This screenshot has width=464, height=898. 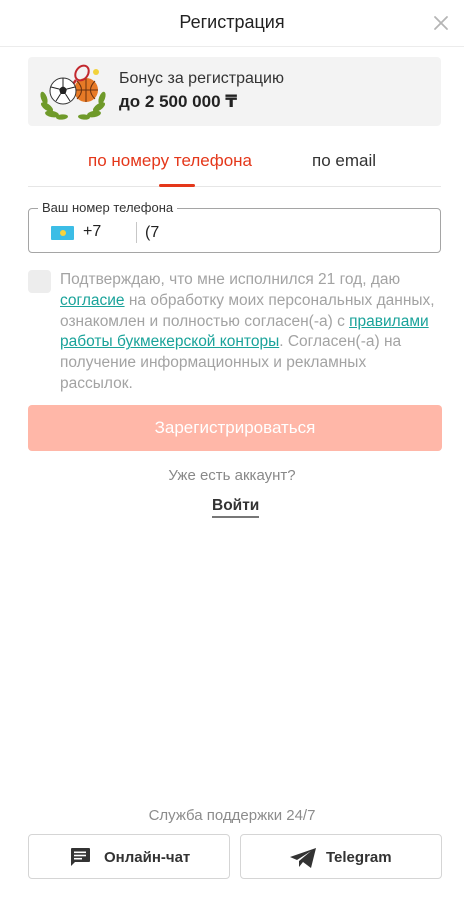 What do you see at coordinates (359, 857) in the screenshot?
I see `telegram-label: Telegram` at bounding box center [359, 857].